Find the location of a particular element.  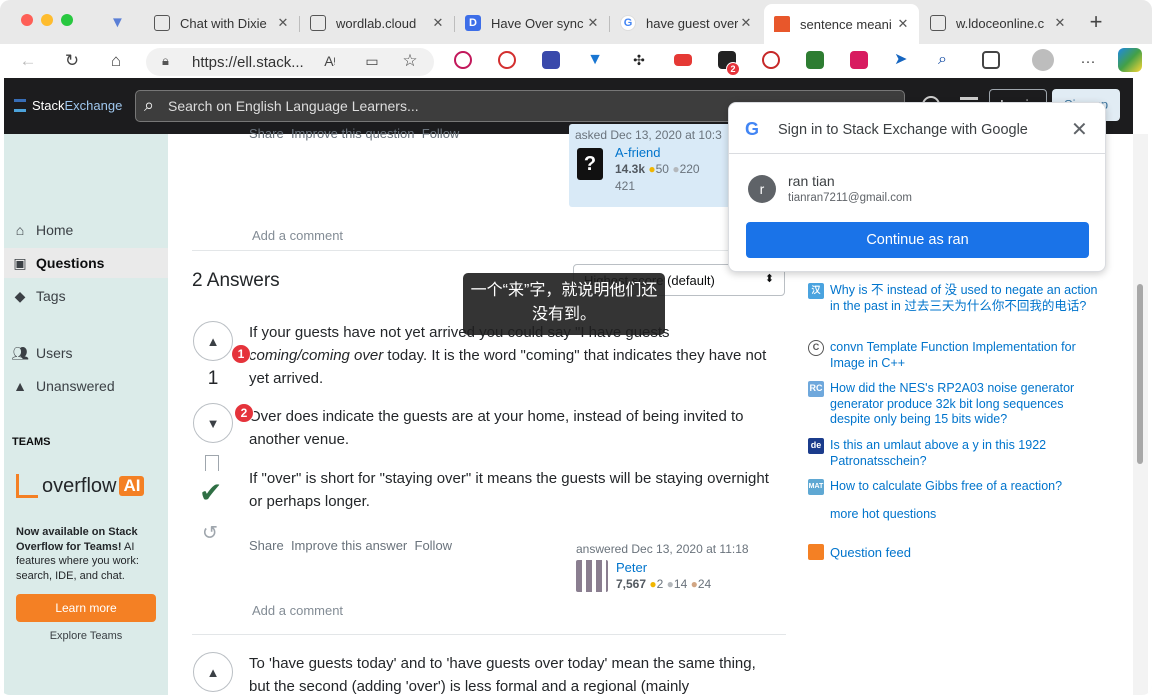

improve-question-link: Improve this question is located at coordinates (353, 133).